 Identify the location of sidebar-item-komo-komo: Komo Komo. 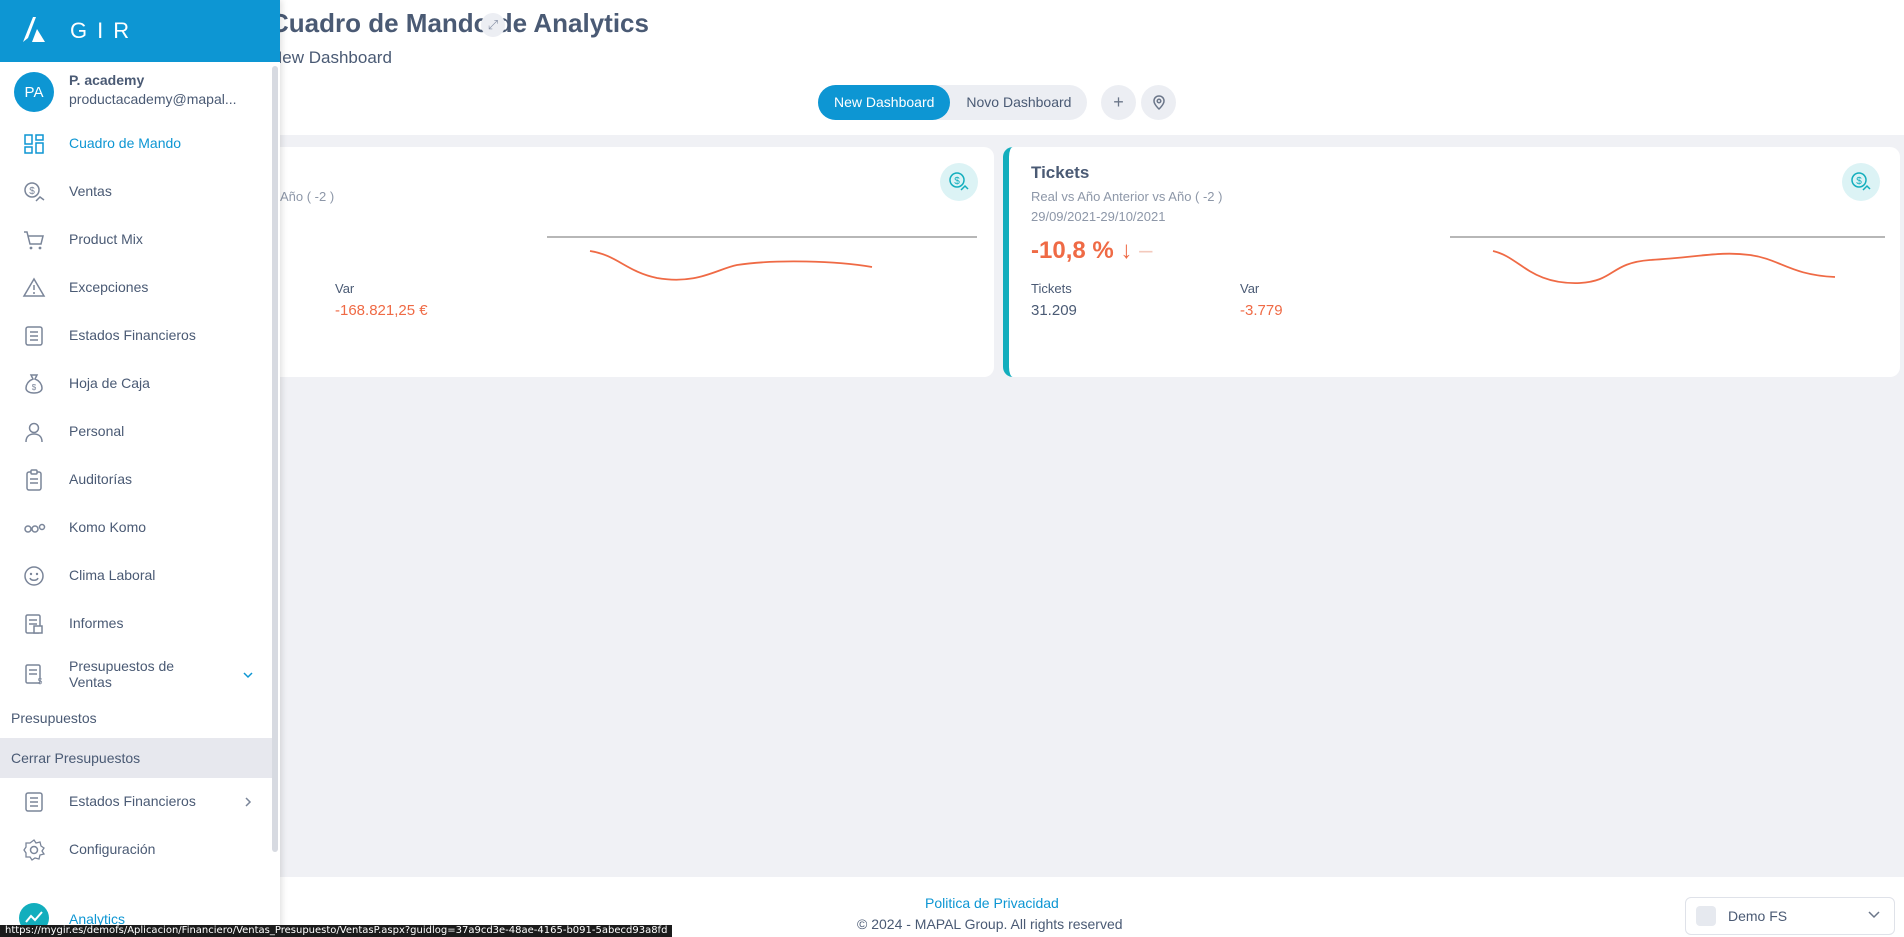
(135, 528).